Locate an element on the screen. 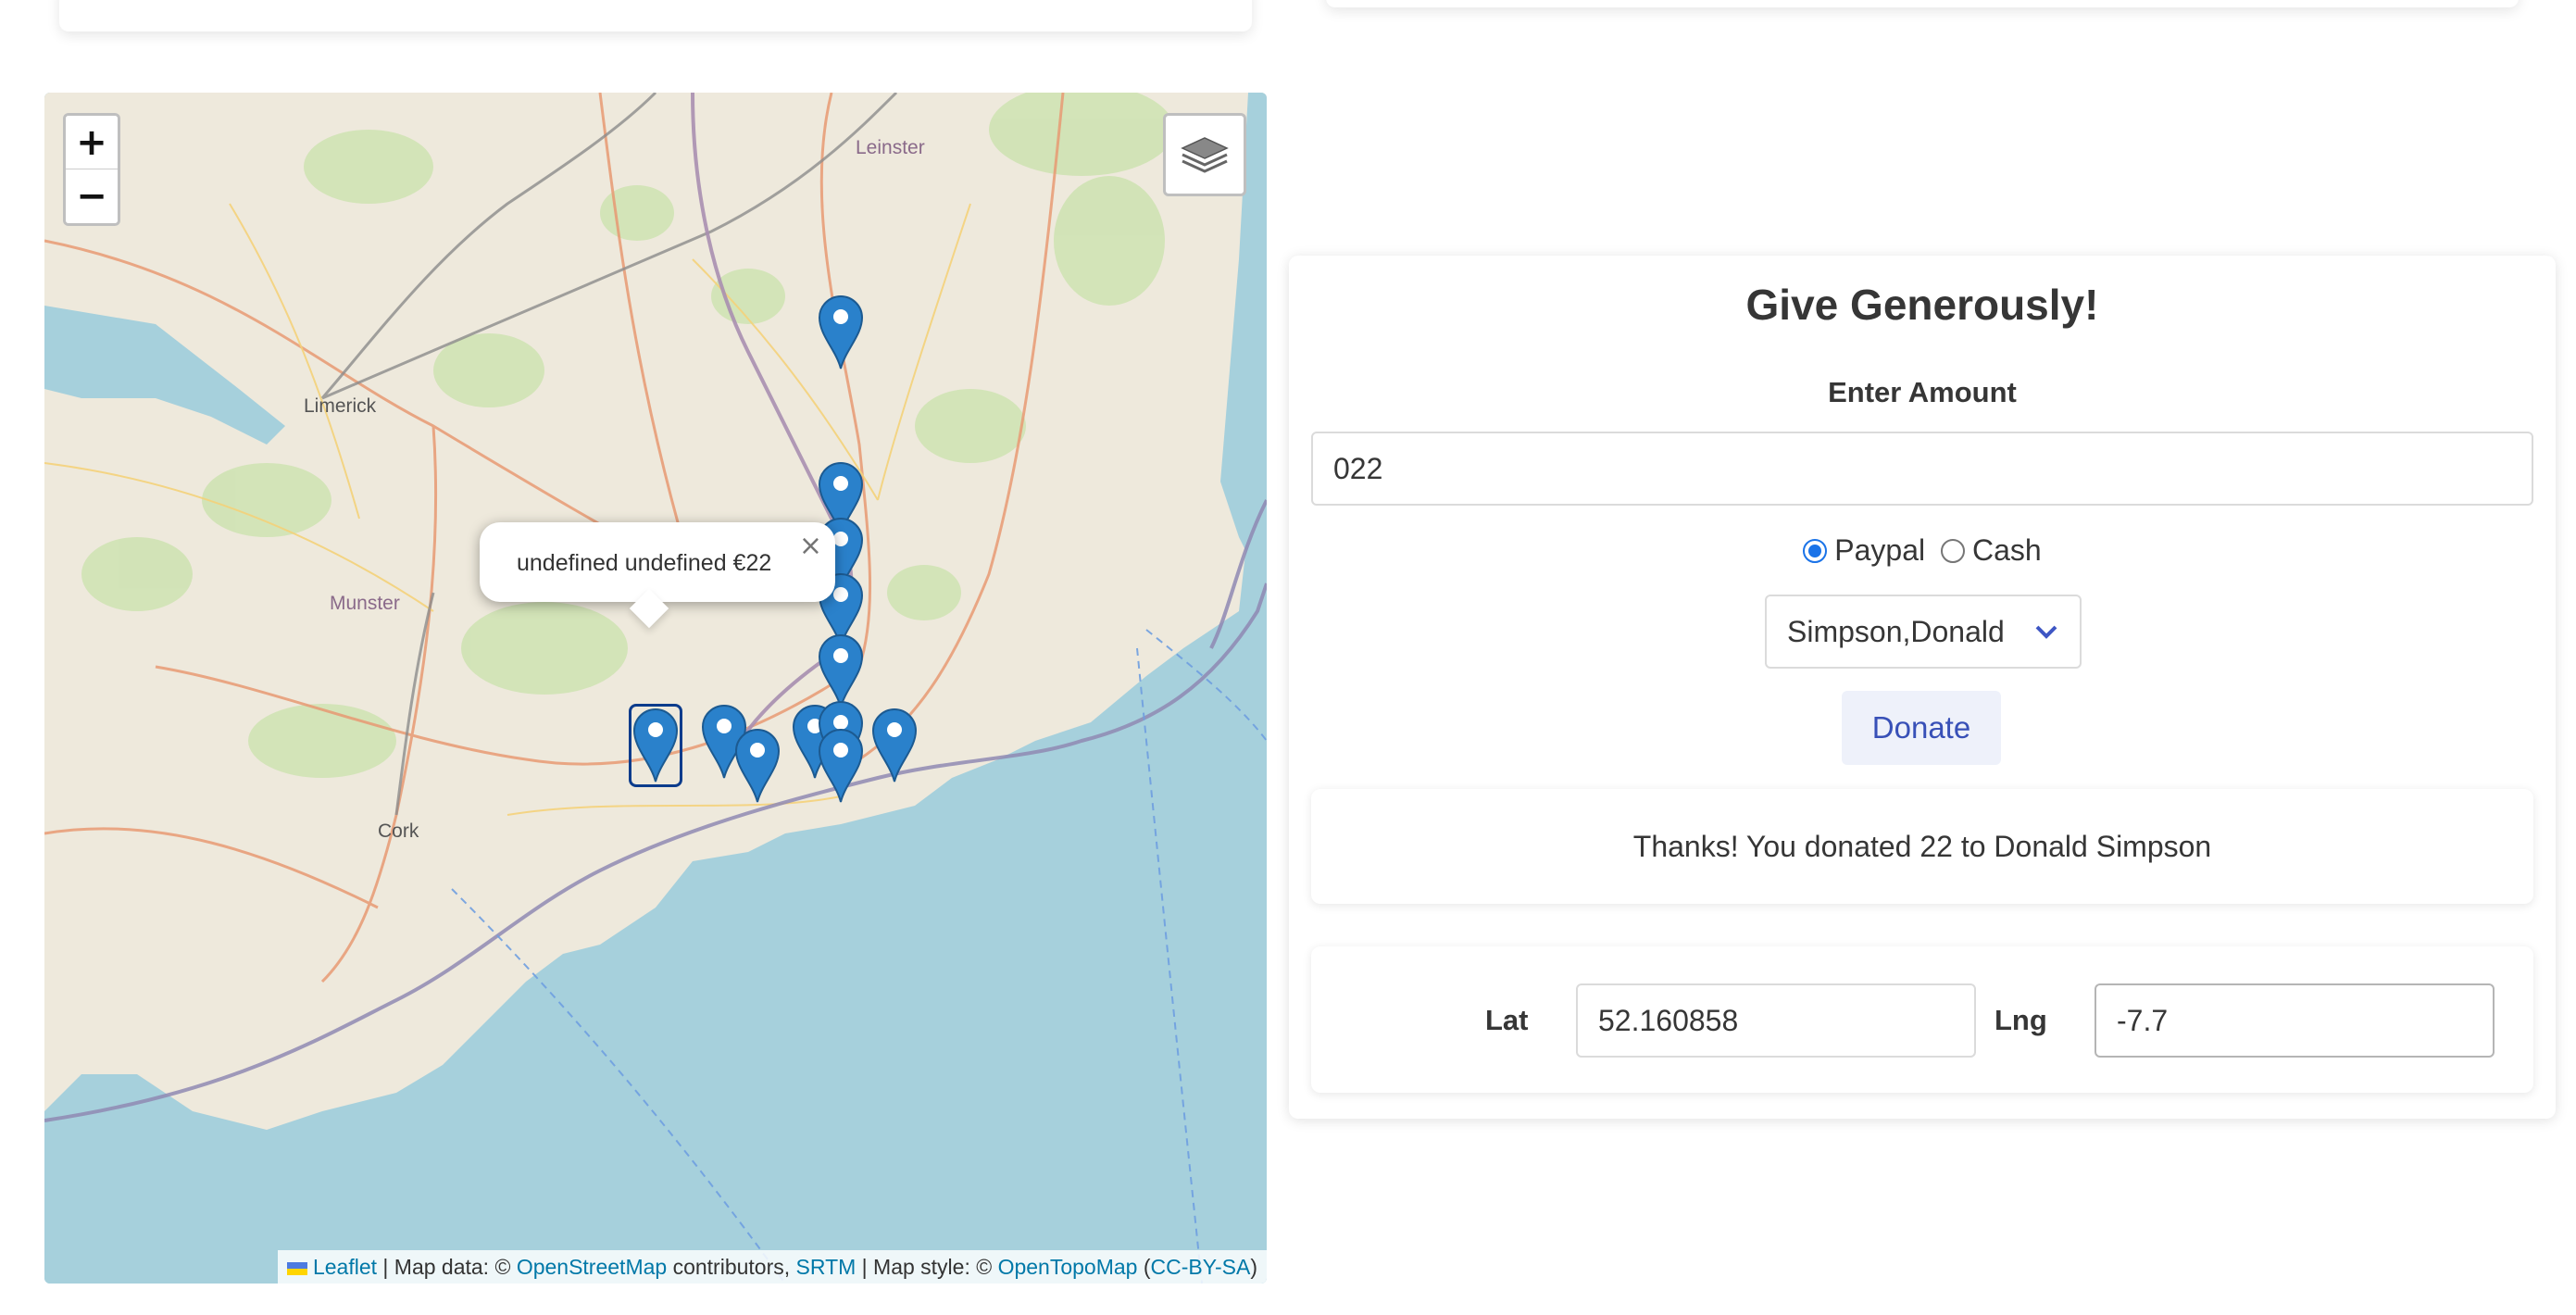 Image resolution: width=2576 pixels, height=1315 pixels. chevron-down-icon is located at coordinates (2046, 632).